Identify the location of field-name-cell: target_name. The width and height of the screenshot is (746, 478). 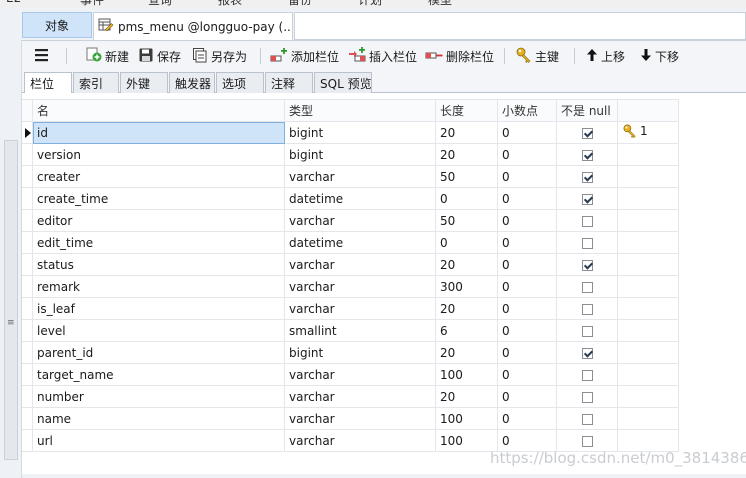
(158, 374).